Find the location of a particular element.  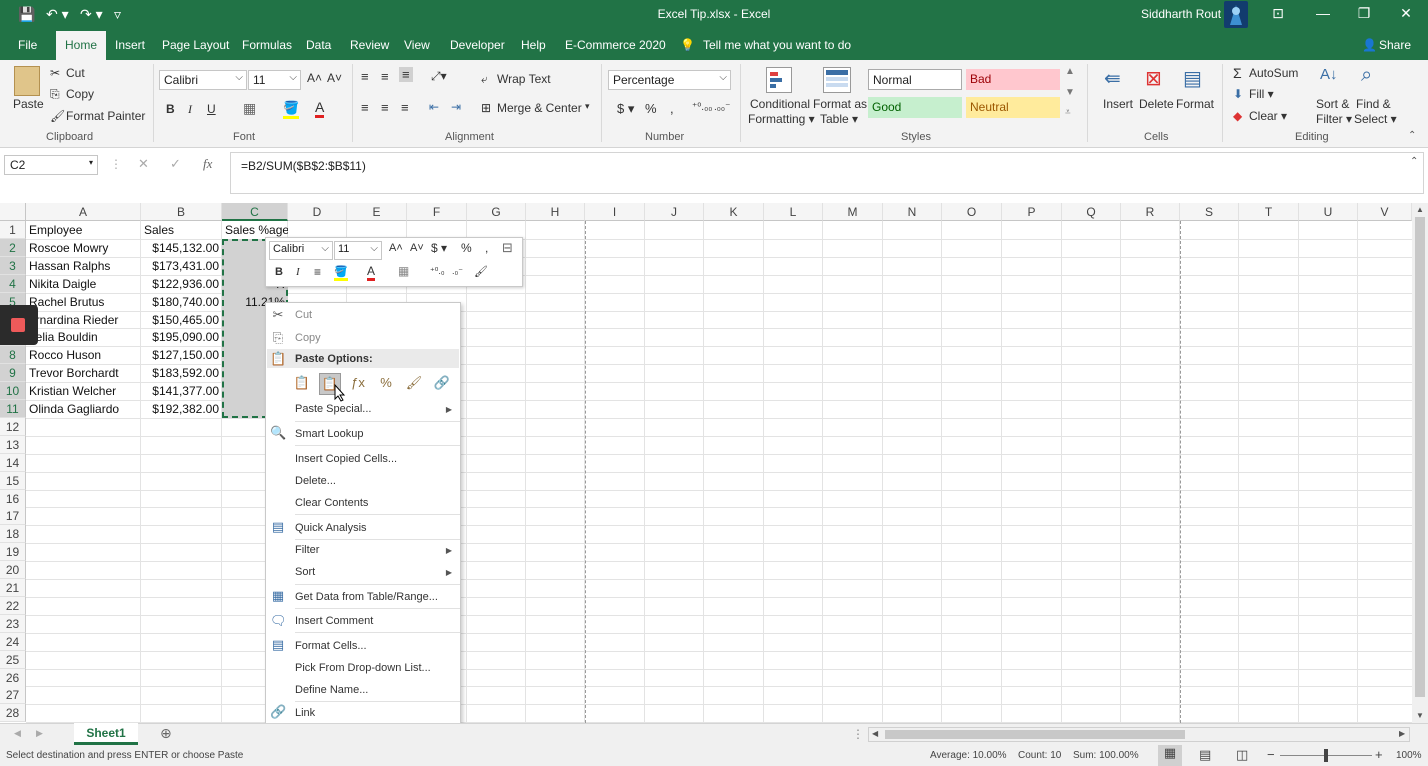

underline-button: U is located at coordinates (211, 109).